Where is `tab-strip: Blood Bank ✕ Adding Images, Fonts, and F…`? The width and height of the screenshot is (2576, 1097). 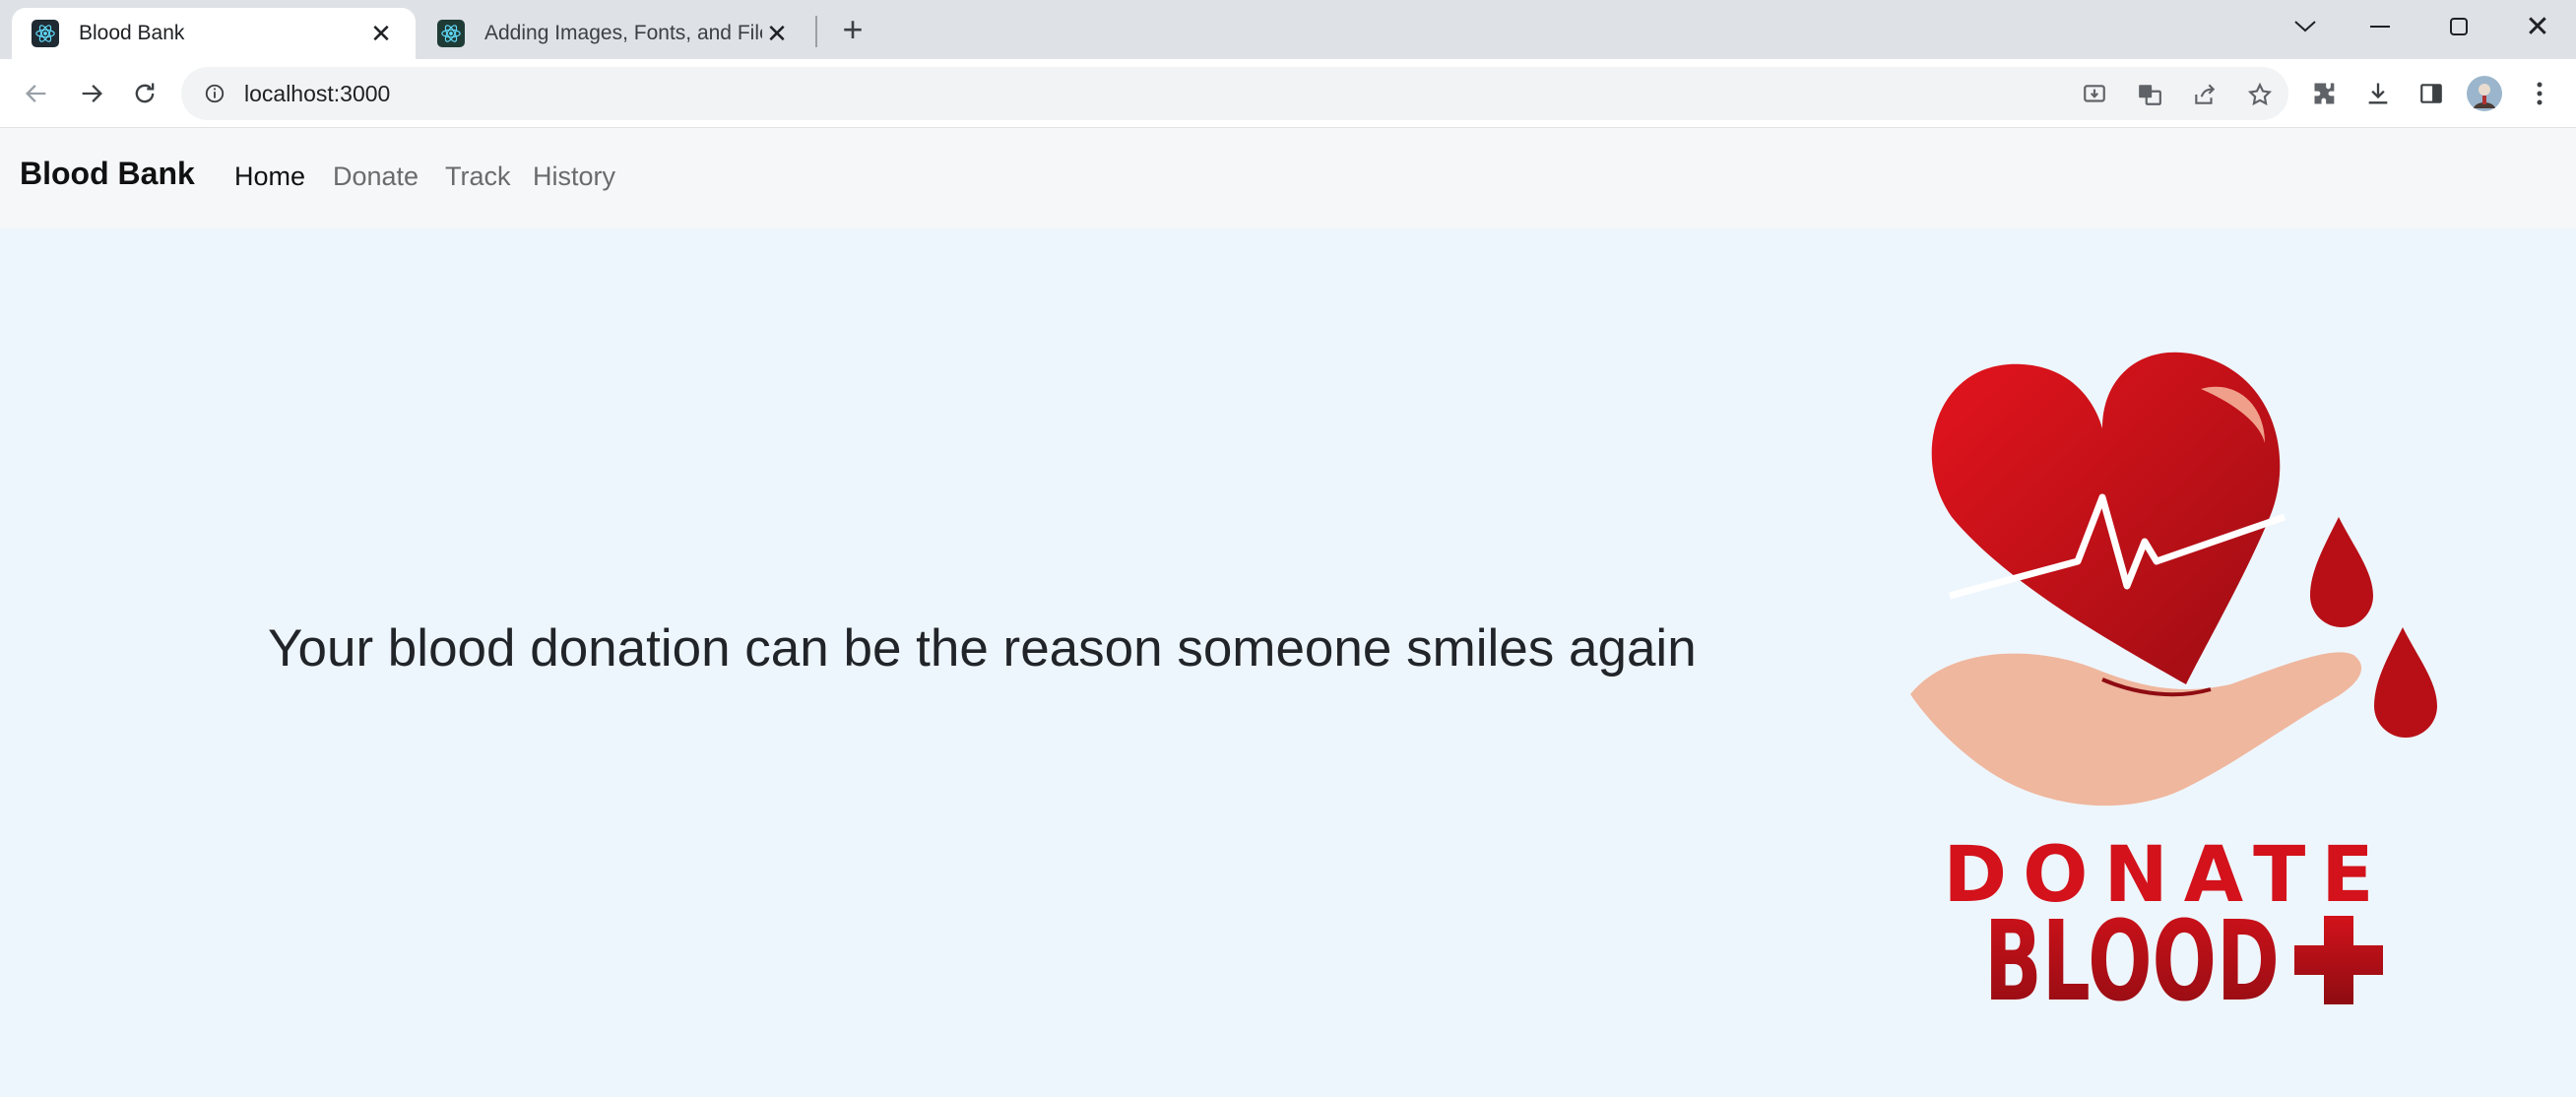
tab-strip: Blood Bank ✕ Adding Images, Fonts, and F… is located at coordinates (1288, 30).